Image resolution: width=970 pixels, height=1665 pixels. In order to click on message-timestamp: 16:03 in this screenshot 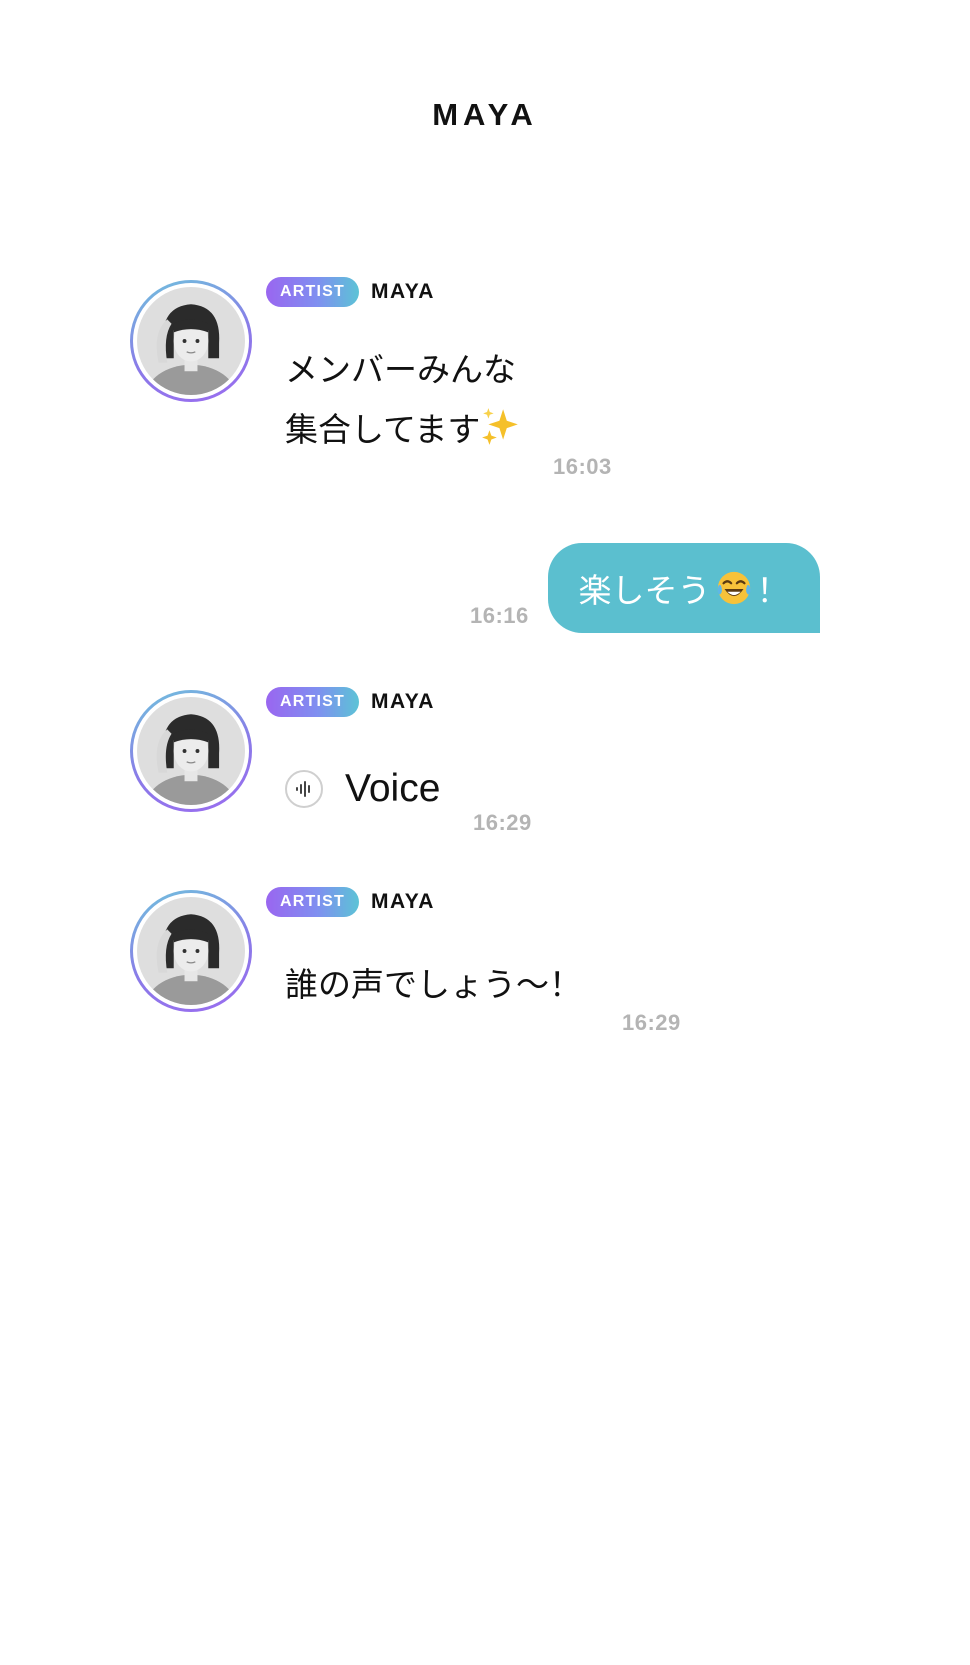, I will do `click(582, 466)`.